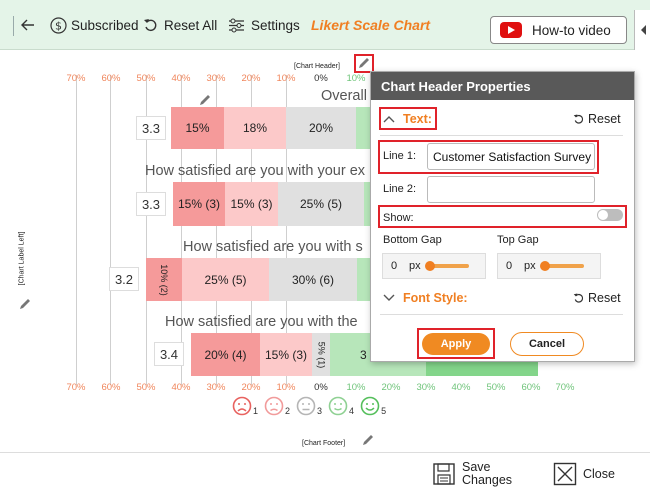  What do you see at coordinates (371, 25) in the screenshot?
I see `app-title: Likert Scale Chart` at bounding box center [371, 25].